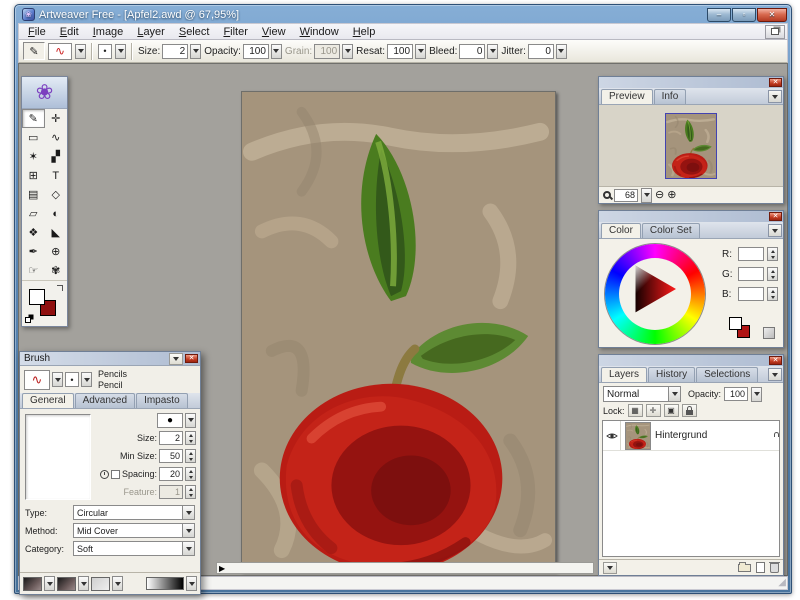  I want to click on tab-layers: Layers, so click(624, 374).